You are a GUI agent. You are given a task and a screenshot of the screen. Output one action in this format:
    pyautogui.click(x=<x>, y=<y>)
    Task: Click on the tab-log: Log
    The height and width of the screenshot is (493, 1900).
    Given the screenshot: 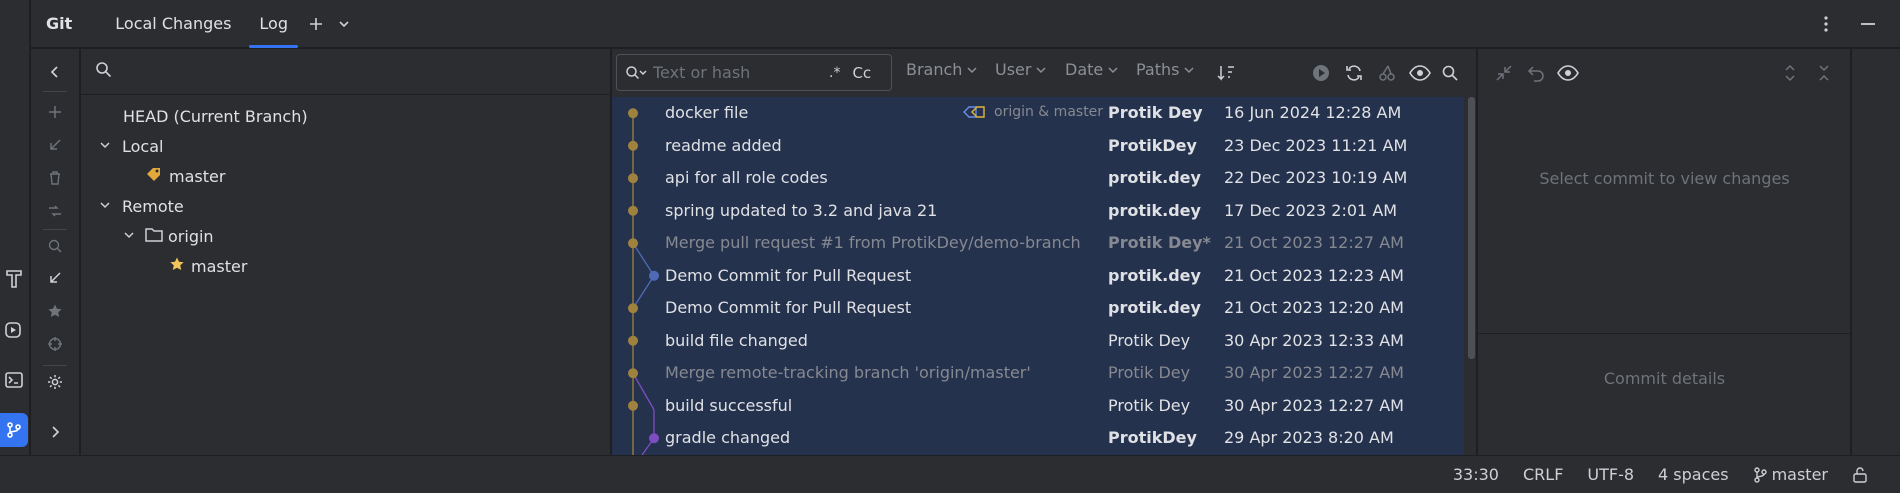 What is the action you would take?
    pyautogui.click(x=273, y=24)
    